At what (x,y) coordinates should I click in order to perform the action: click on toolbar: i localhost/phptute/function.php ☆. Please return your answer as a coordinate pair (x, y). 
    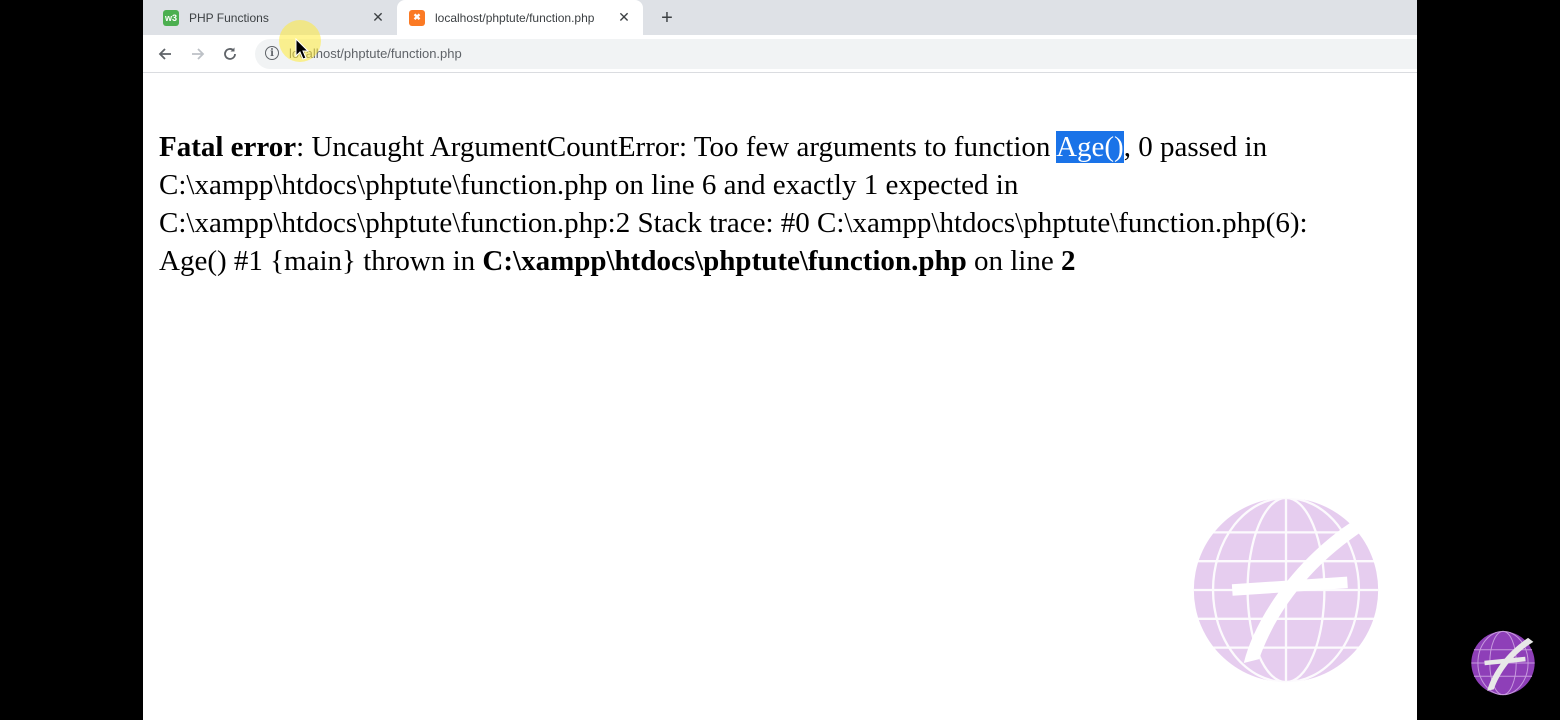
    Looking at the image, I should click on (780, 54).